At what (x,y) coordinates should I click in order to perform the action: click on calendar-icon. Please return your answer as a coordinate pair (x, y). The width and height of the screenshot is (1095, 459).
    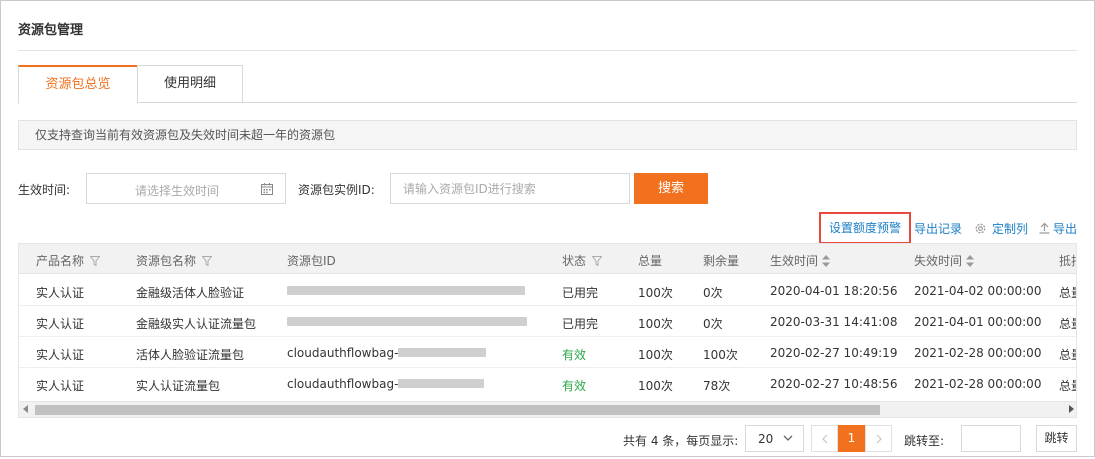
    Looking at the image, I should click on (267, 189).